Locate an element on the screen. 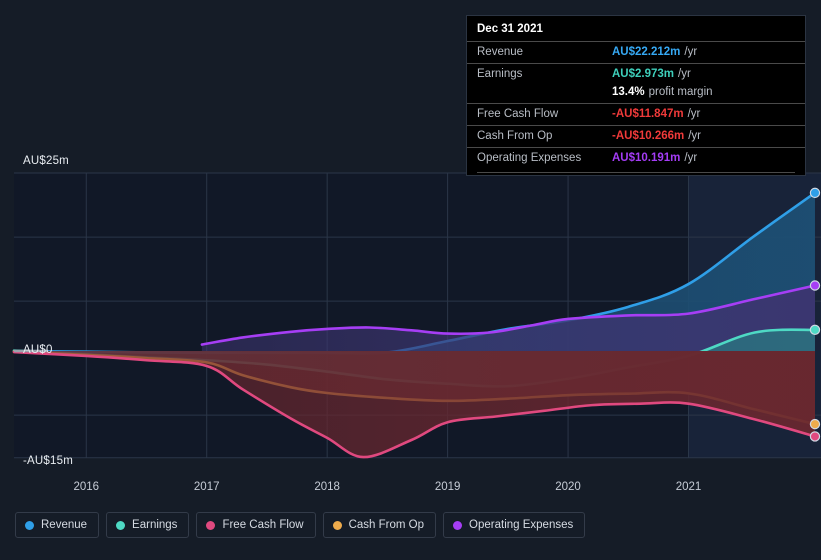 Image resolution: width=821 pixels, height=560 pixels. x-axis-tick-2017: 2017 is located at coordinates (206, 487).